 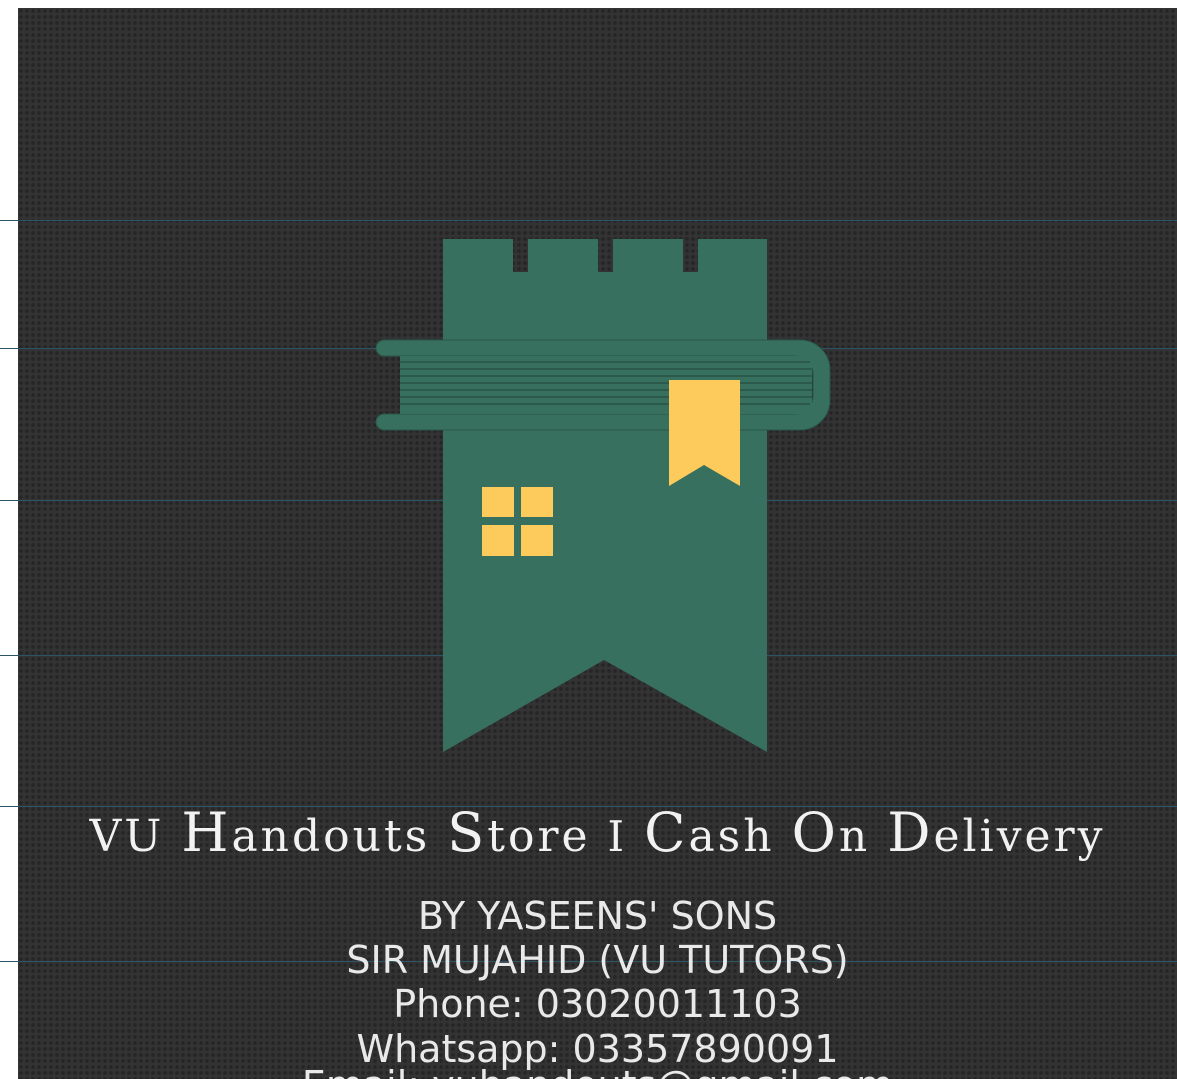 I want to click on title-word: ash, so click(x=731, y=836).